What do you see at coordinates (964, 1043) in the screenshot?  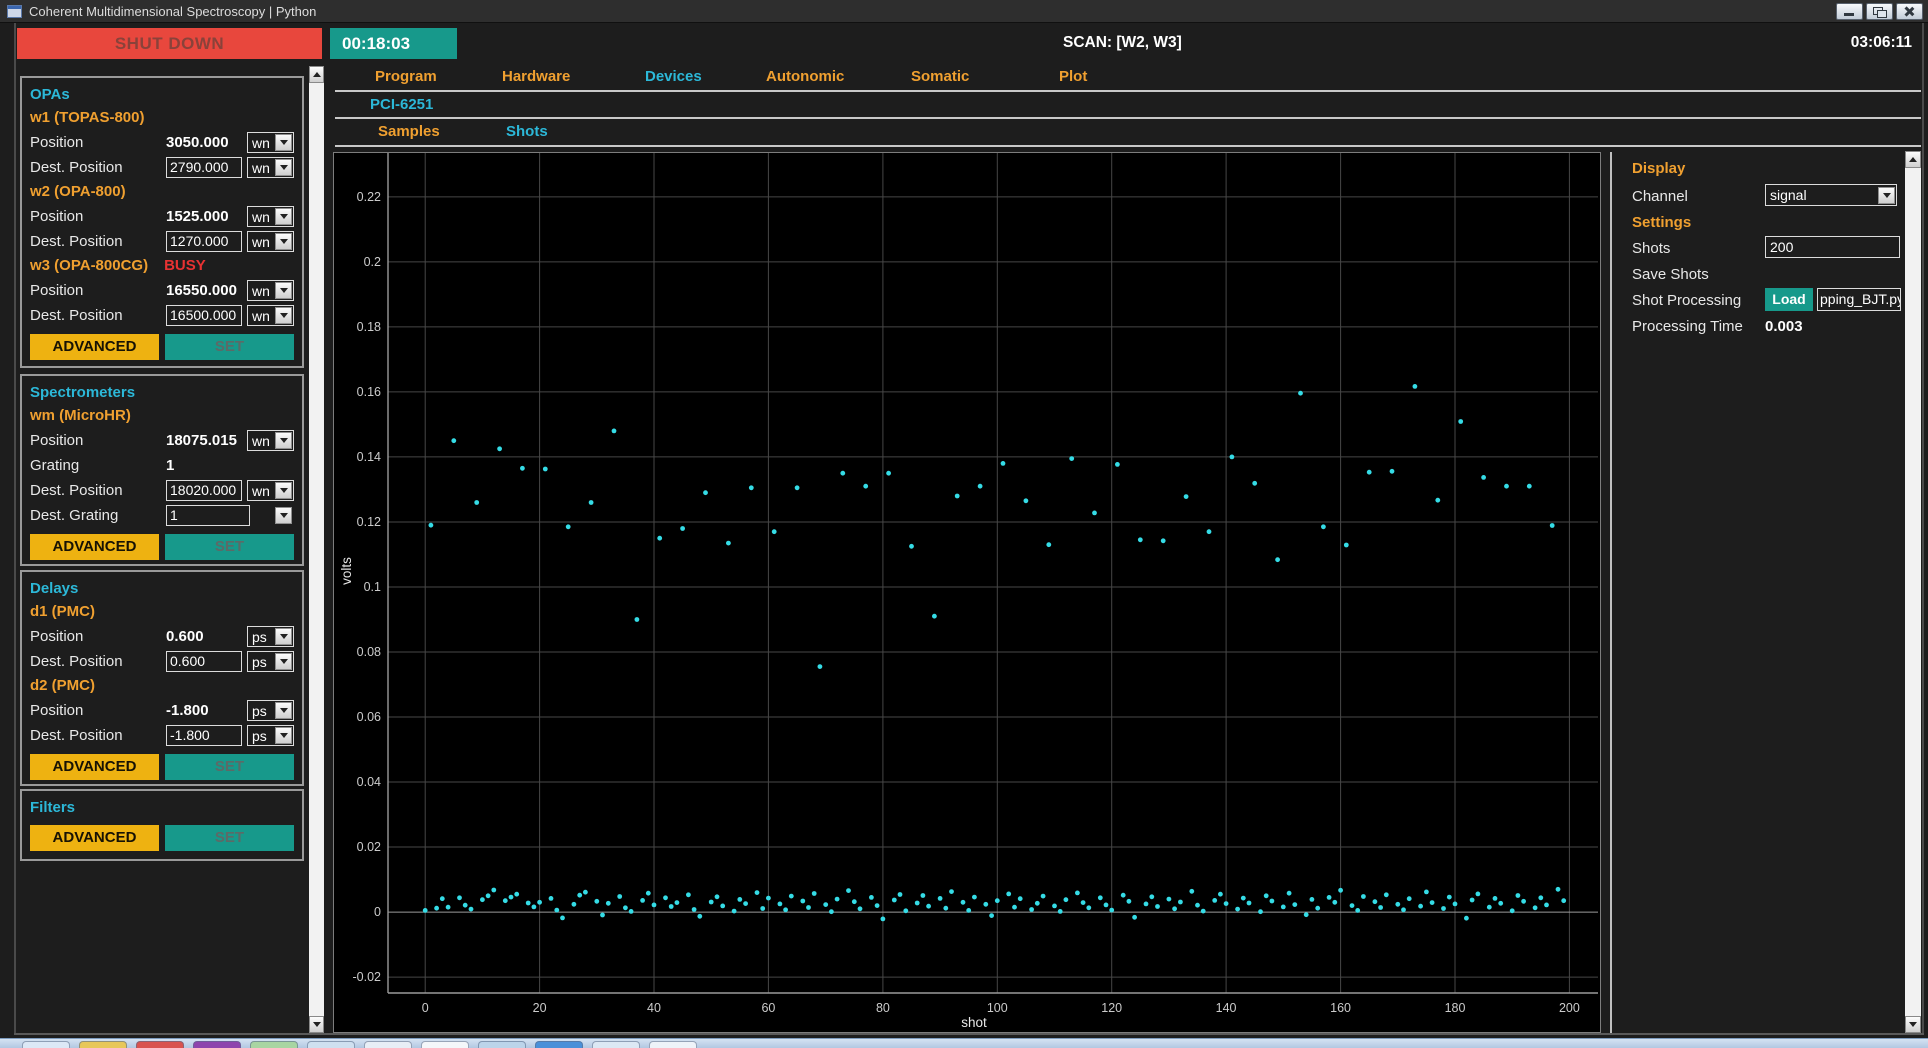 I see `windows-taskbar` at bounding box center [964, 1043].